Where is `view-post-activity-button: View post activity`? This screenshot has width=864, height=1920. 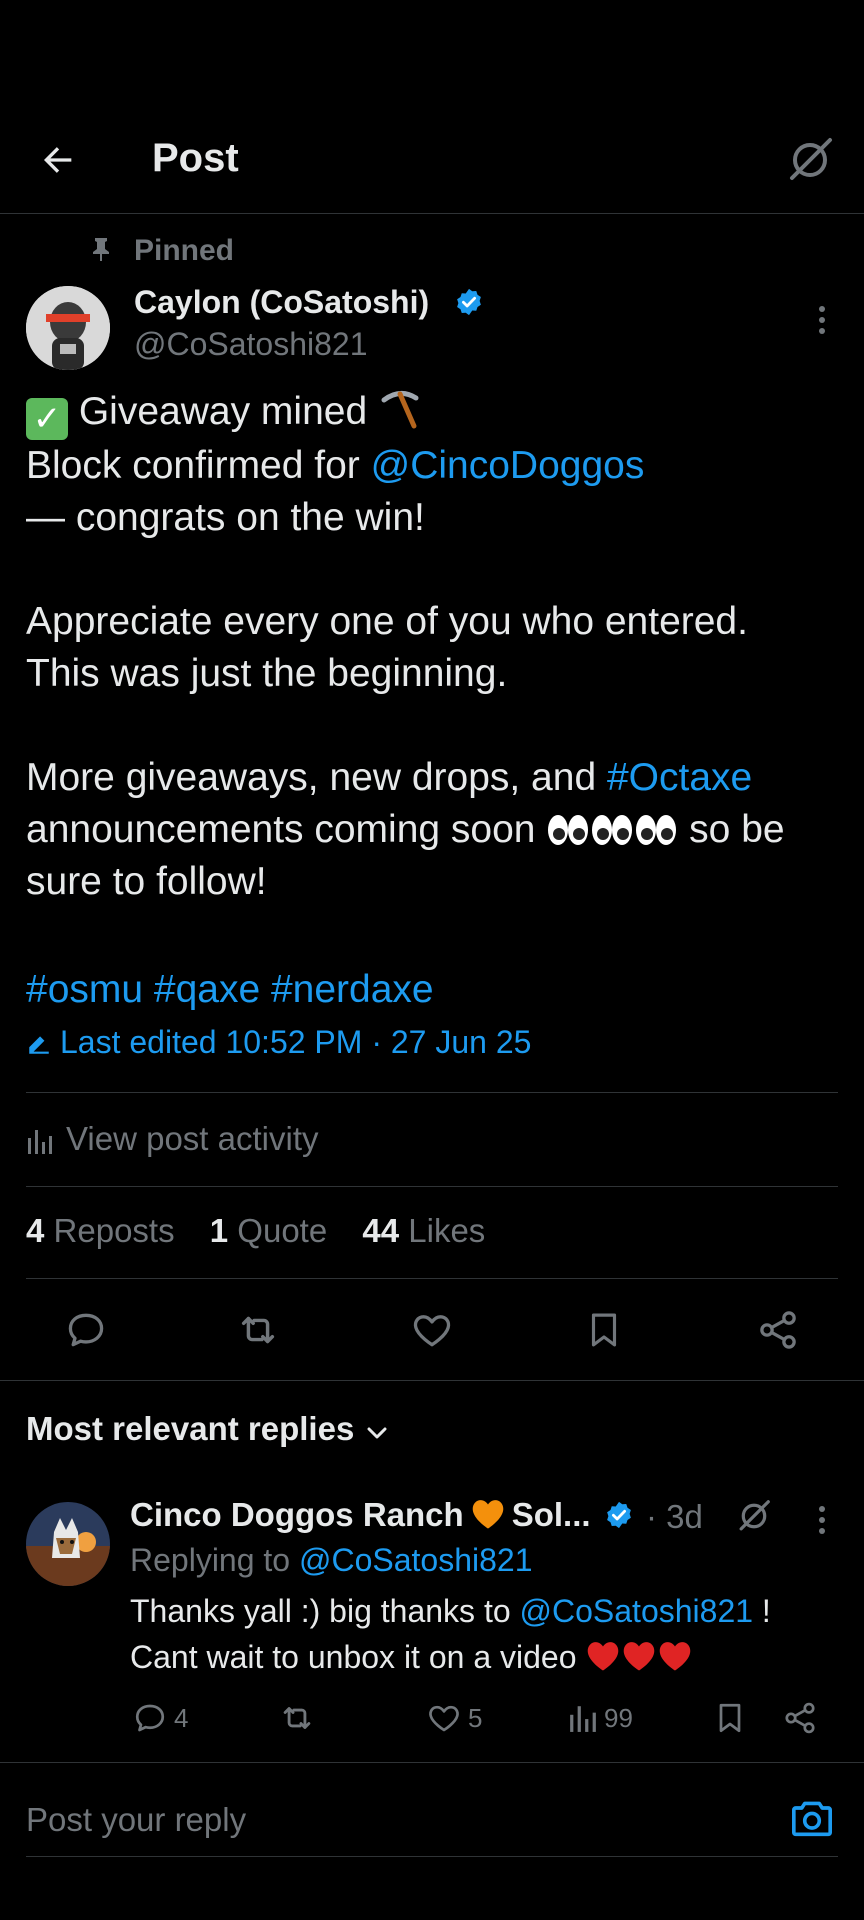 view-post-activity-button: View post activity is located at coordinates (172, 1139).